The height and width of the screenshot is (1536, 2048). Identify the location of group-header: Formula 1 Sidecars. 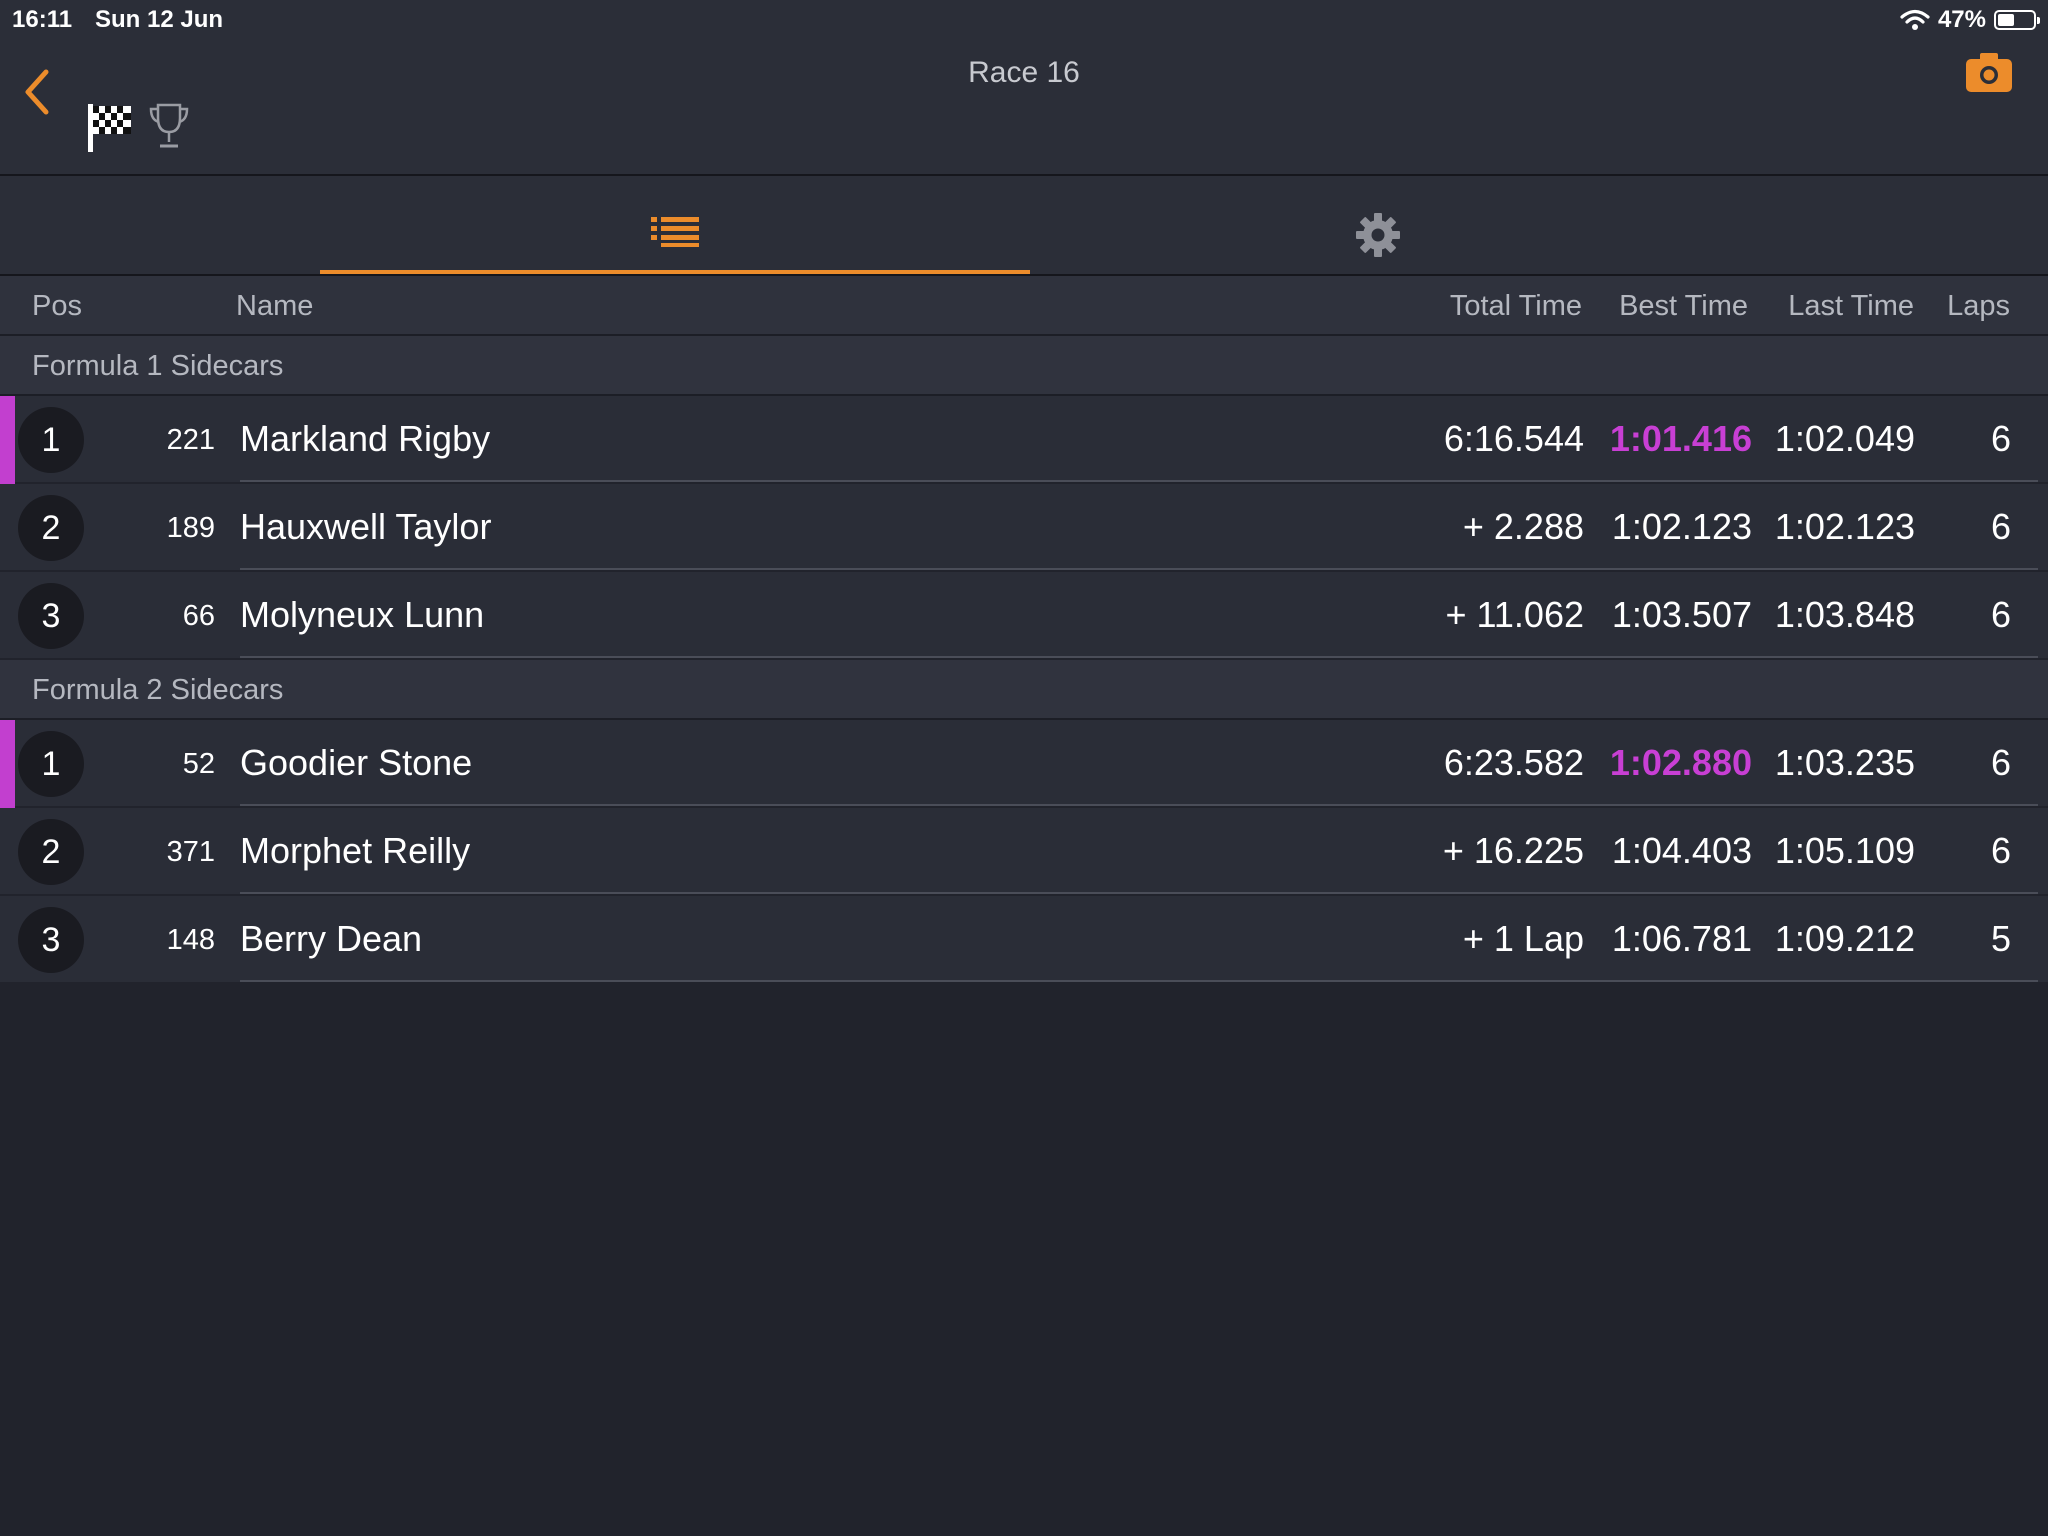
(1024, 366).